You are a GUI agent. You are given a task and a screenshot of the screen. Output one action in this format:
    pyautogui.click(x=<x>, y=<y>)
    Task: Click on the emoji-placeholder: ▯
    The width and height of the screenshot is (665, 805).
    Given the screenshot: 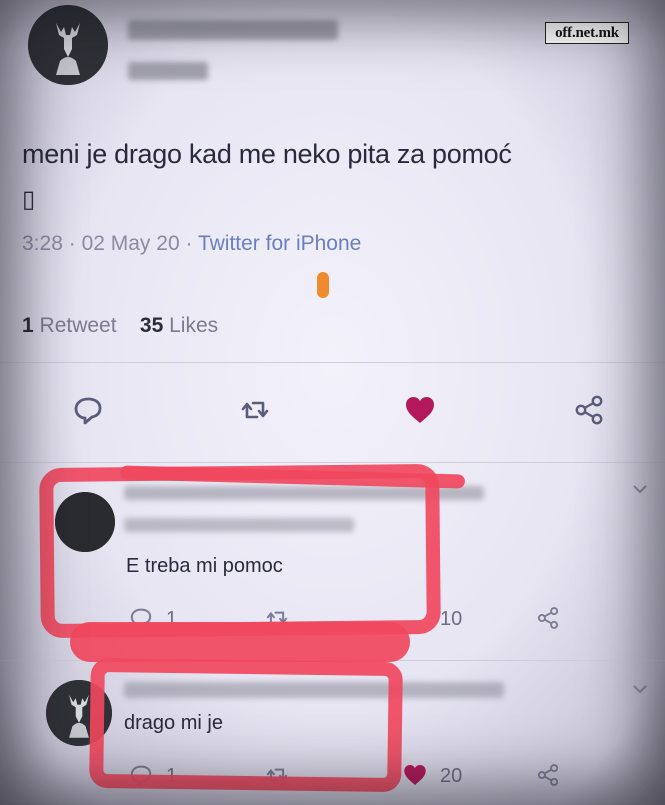 What is the action you would take?
    pyautogui.click(x=28, y=199)
    